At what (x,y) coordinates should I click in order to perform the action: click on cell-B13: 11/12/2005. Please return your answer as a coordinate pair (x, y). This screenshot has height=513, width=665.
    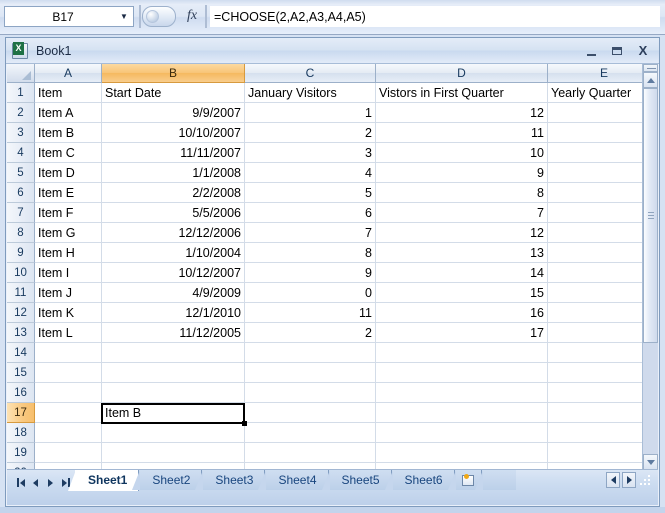
    Looking at the image, I should click on (173, 333).